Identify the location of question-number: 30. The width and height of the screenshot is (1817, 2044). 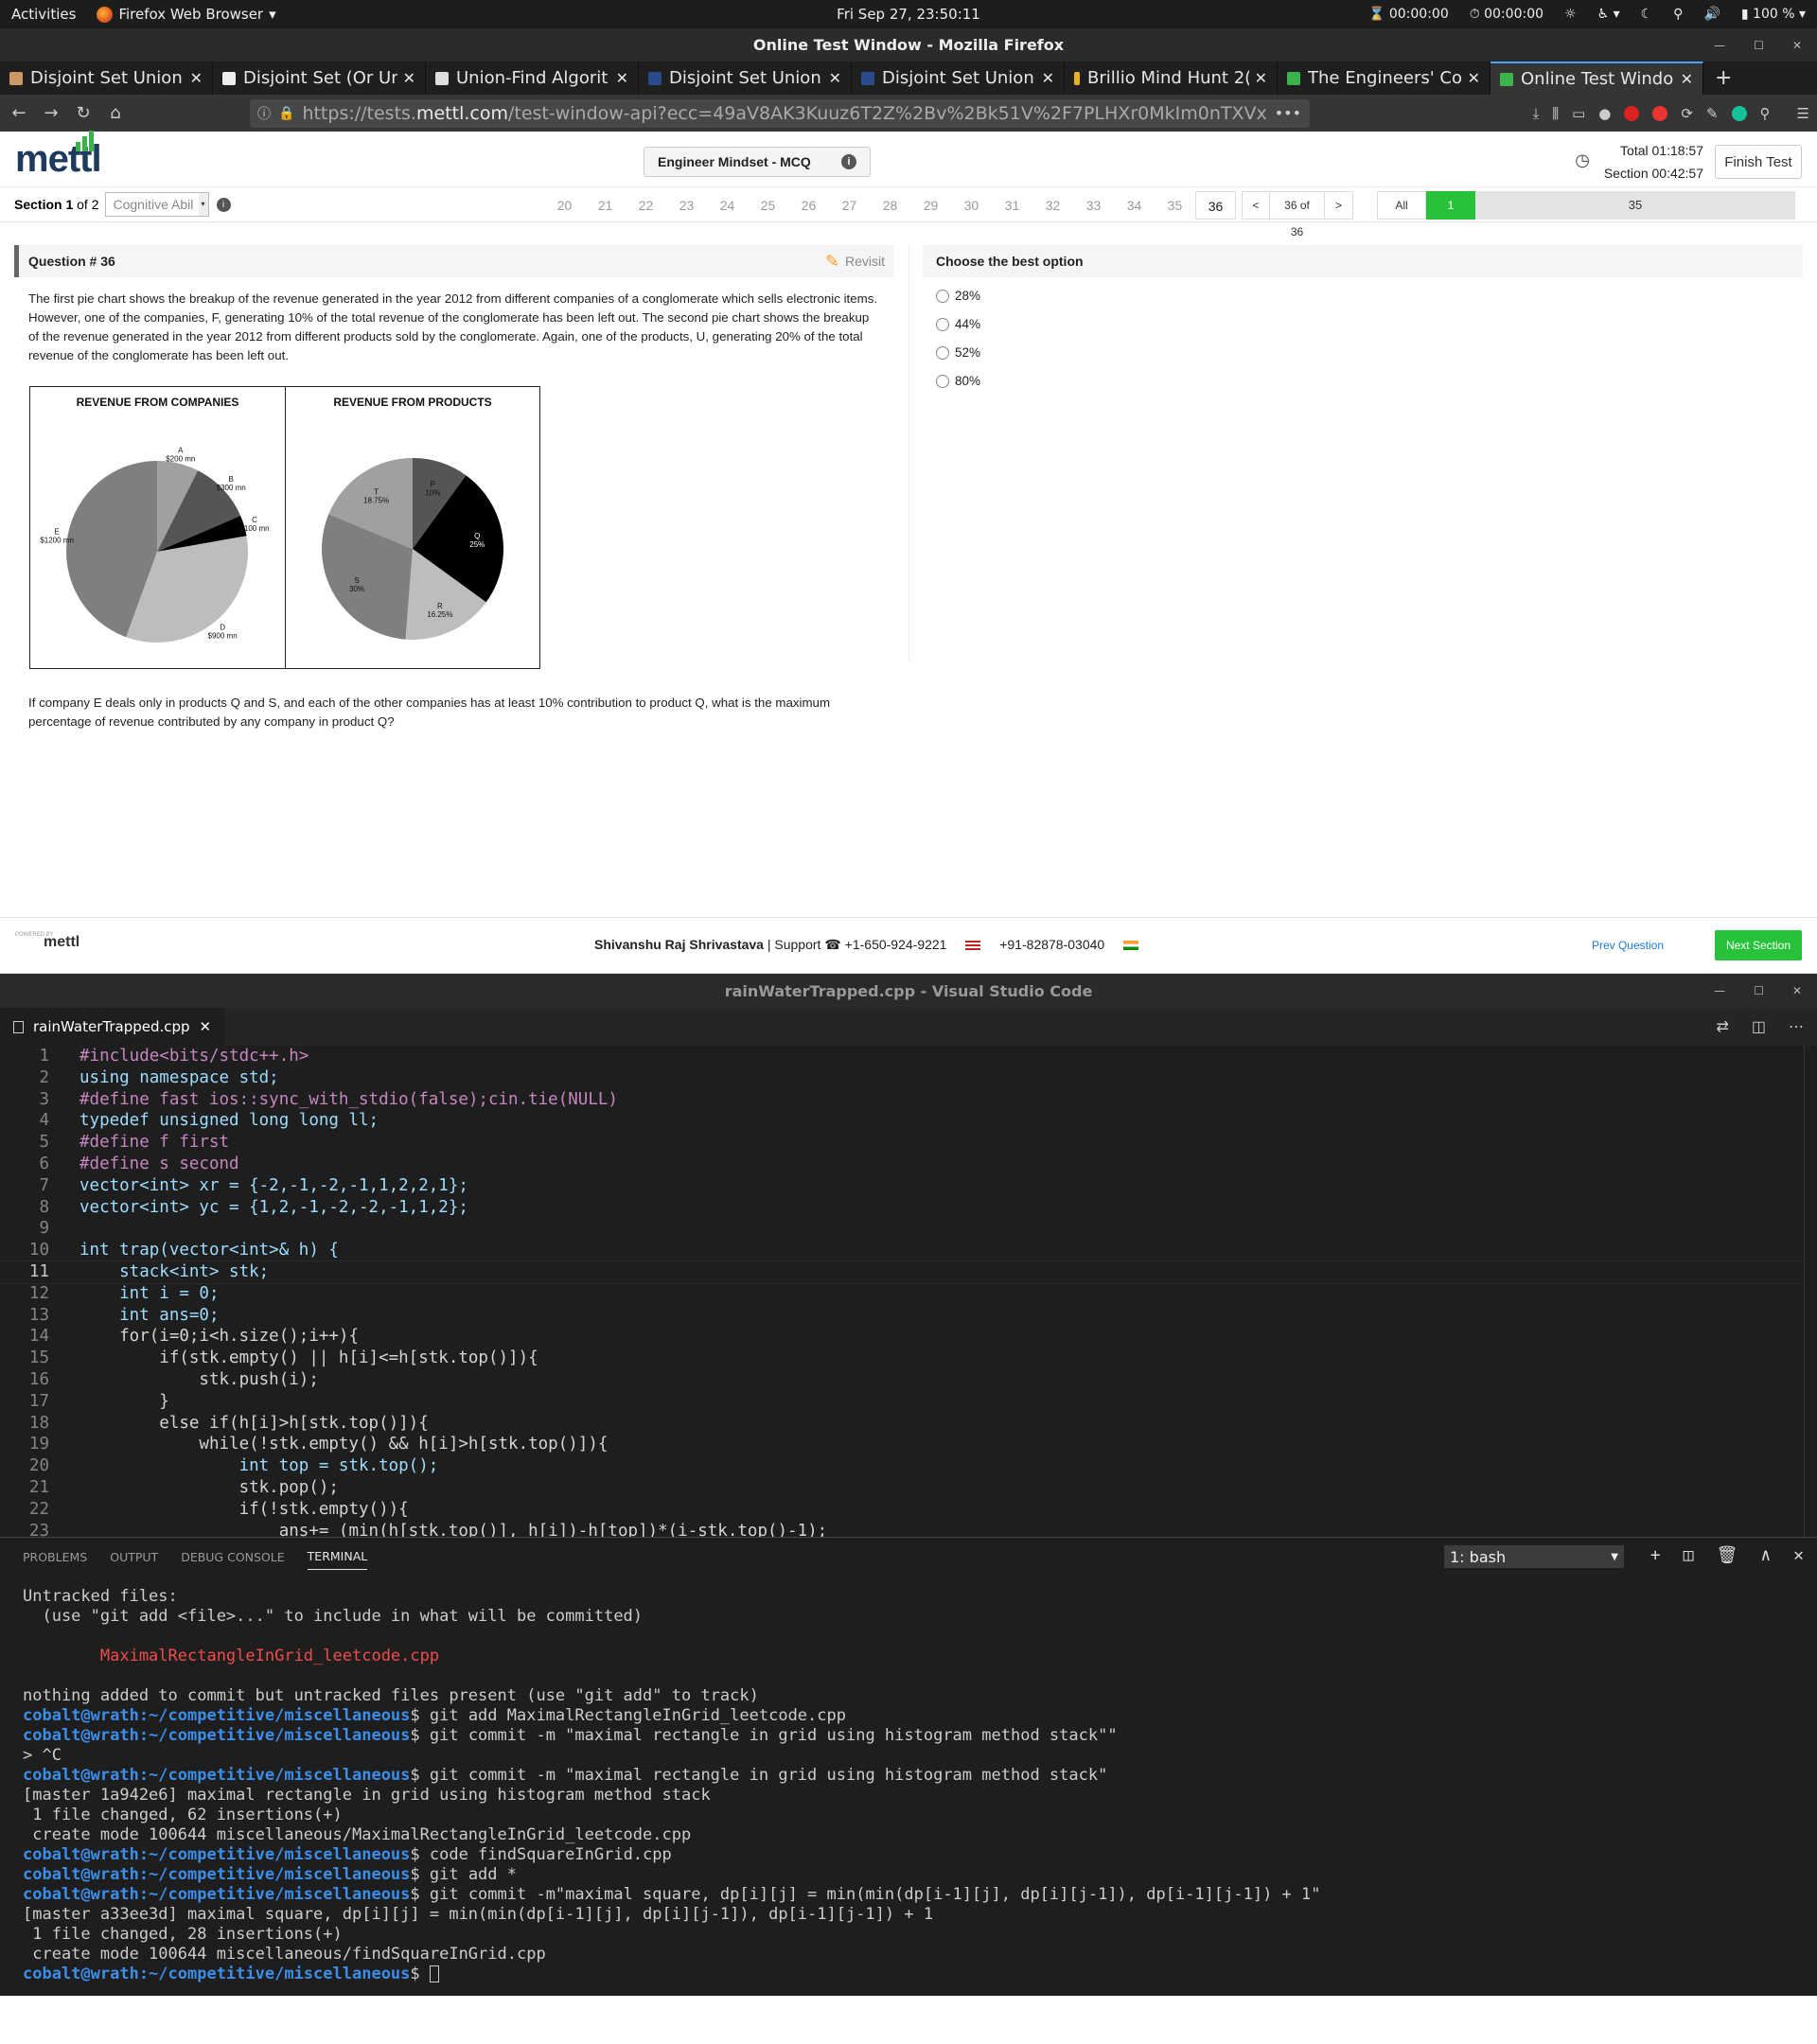
(972, 205).